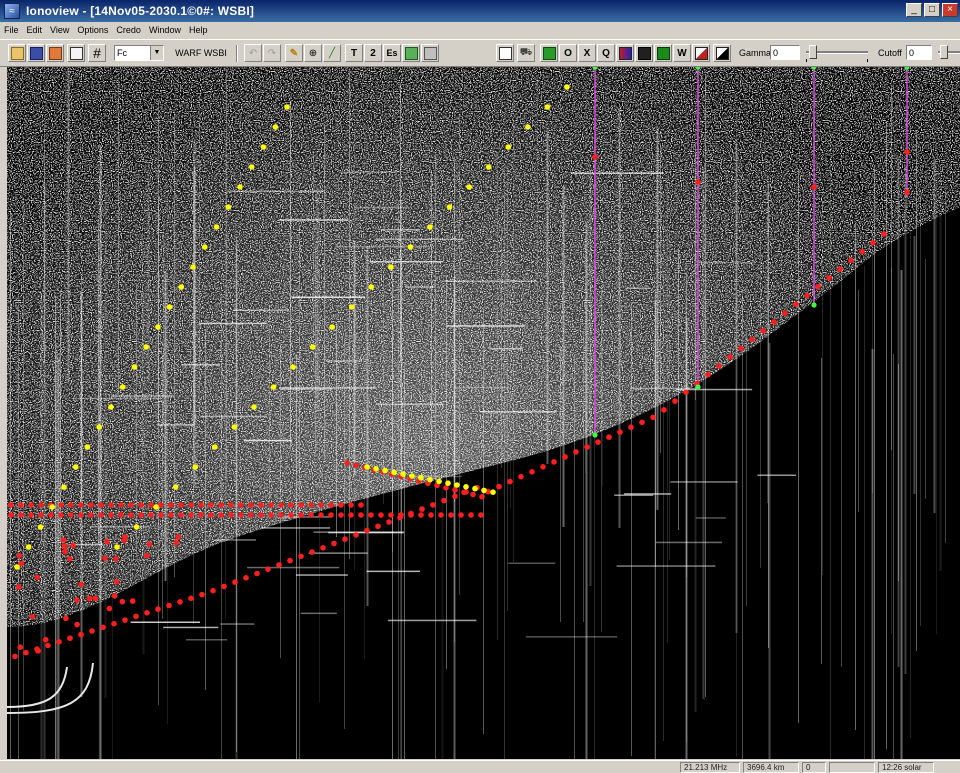 The width and height of the screenshot is (960, 773). What do you see at coordinates (165, 30) in the screenshot?
I see `menu-window: Window` at bounding box center [165, 30].